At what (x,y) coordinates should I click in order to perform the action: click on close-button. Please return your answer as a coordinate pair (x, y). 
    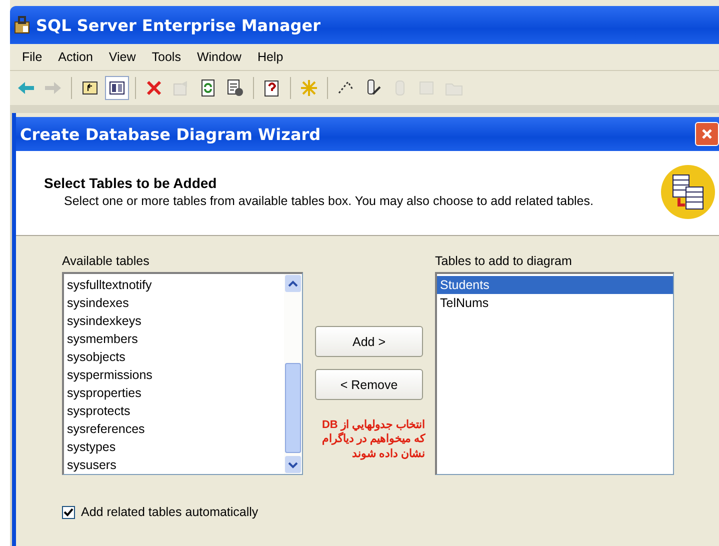
    Looking at the image, I should click on (707, 134).